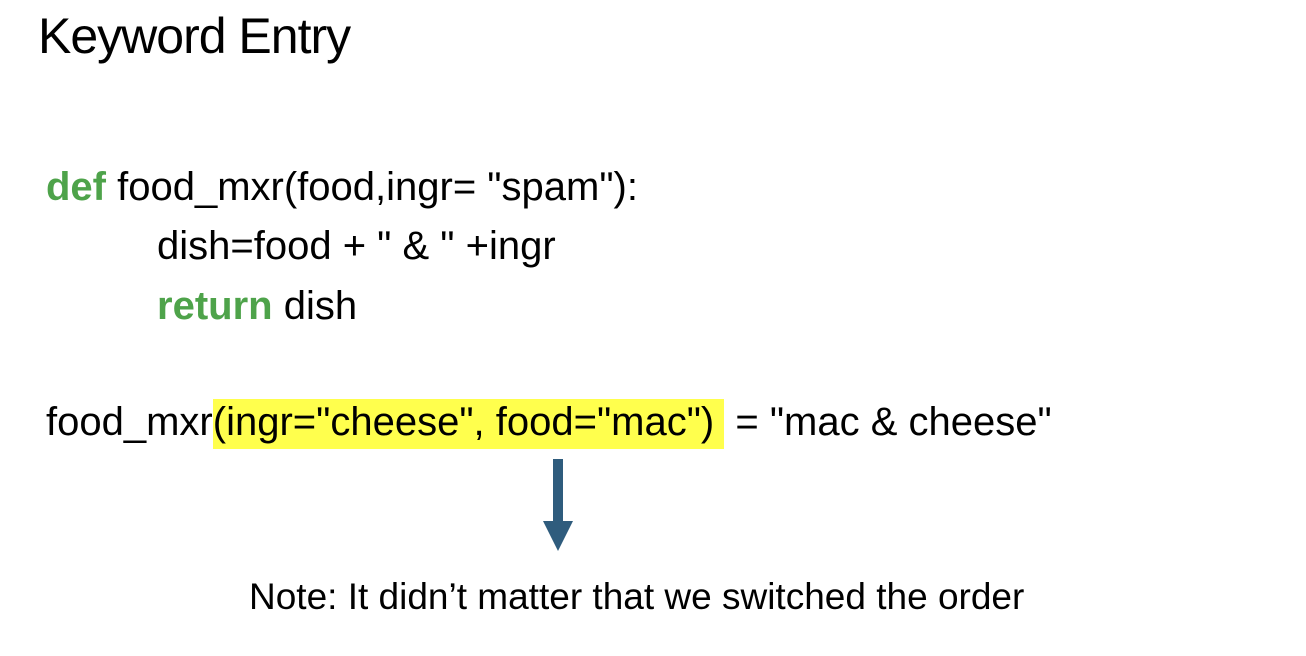 The width and height of the screenshot is (1306, 656). I want to click on assignment-text: dish=food + " & " +ingr, so click(356, 246).